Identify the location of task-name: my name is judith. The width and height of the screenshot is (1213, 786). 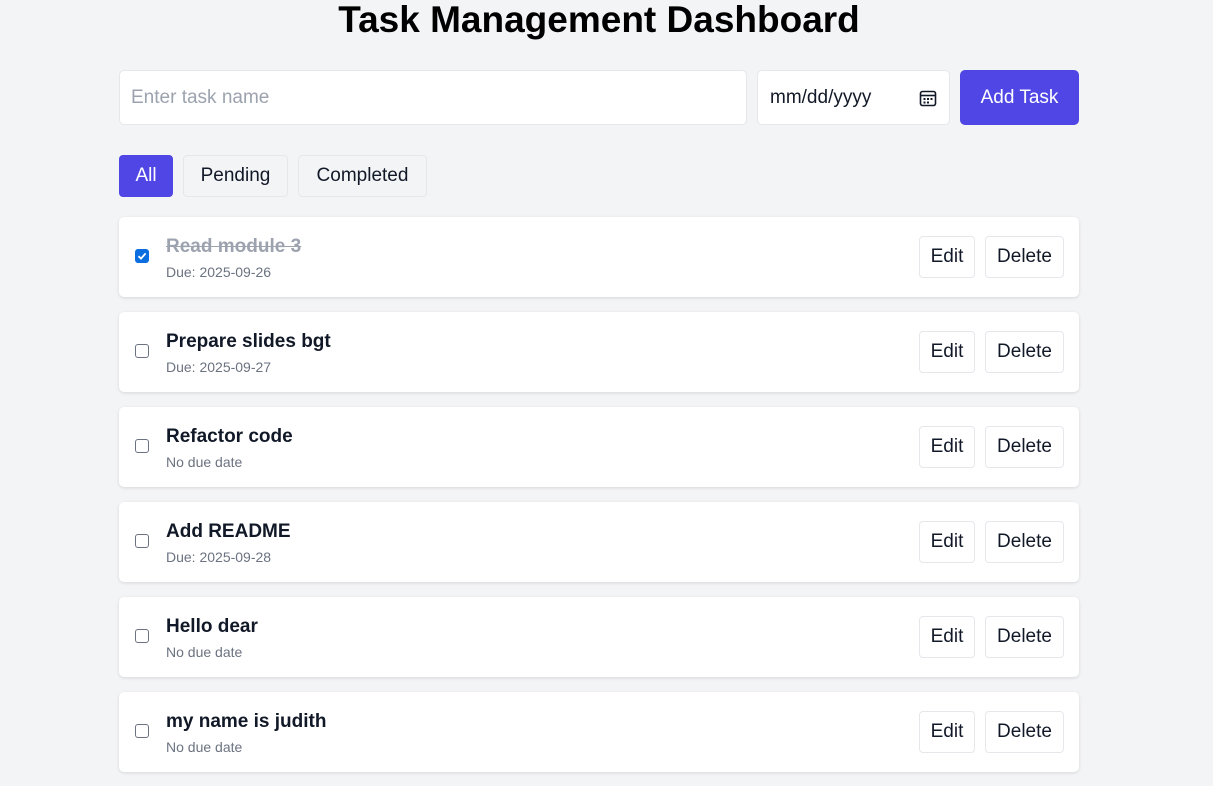
(246, 721).